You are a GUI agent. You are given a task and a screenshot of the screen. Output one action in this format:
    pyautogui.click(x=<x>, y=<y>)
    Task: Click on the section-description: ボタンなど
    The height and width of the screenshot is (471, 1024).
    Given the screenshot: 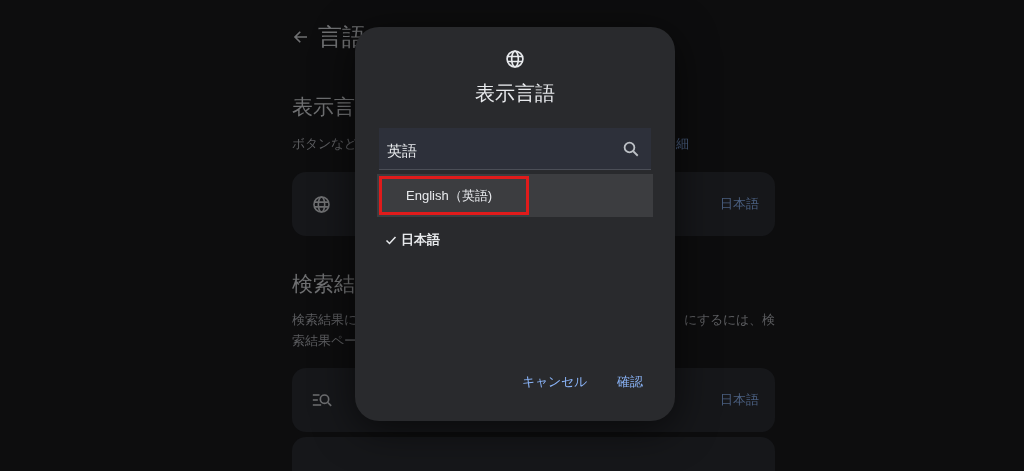 What is the action you would take?
    pyautogui.click(x=324, y=144)
    